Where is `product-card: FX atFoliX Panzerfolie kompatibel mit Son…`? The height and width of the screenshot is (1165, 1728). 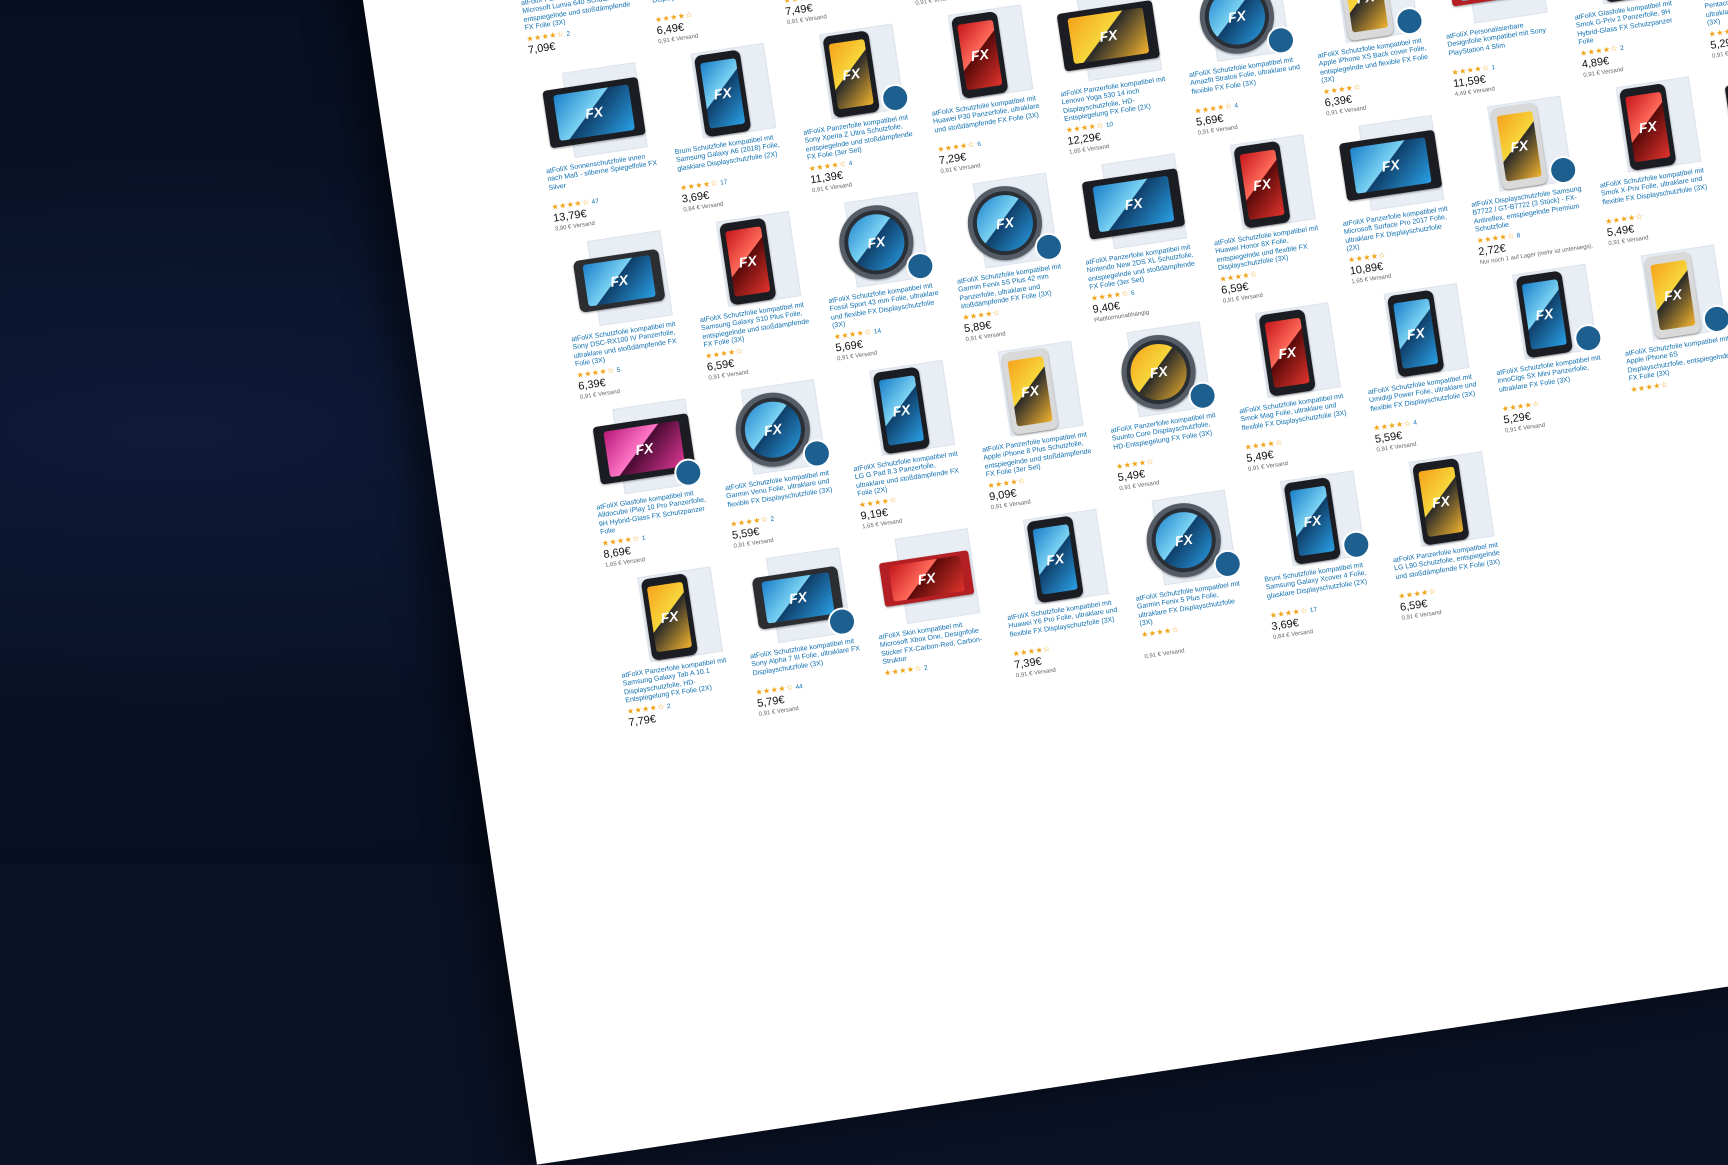
product-card: FX atFoliX Panzerfolie kompatibel mit Son… is located at coordinates (856, 108).